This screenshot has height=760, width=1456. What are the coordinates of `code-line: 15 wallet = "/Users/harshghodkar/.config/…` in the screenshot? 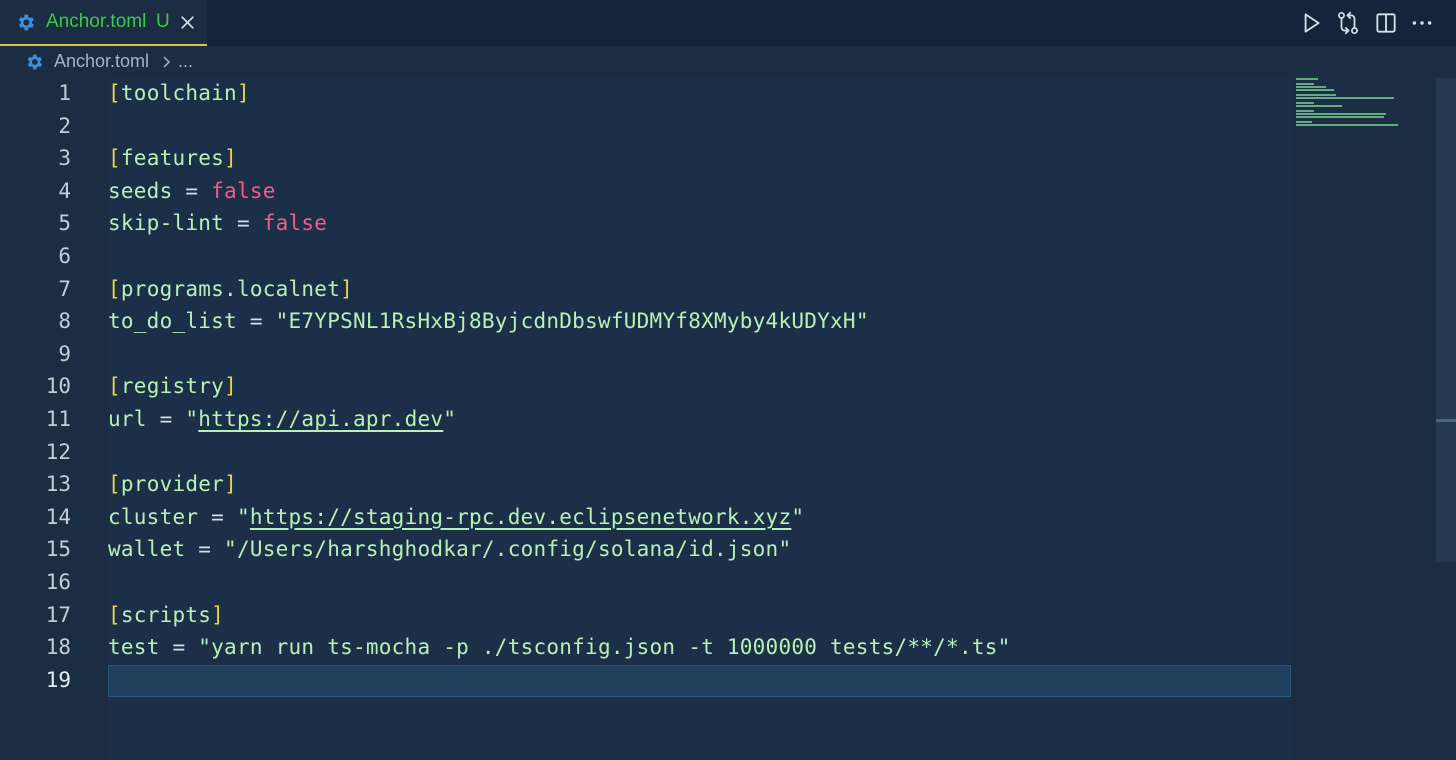 It's located at (646, 550).